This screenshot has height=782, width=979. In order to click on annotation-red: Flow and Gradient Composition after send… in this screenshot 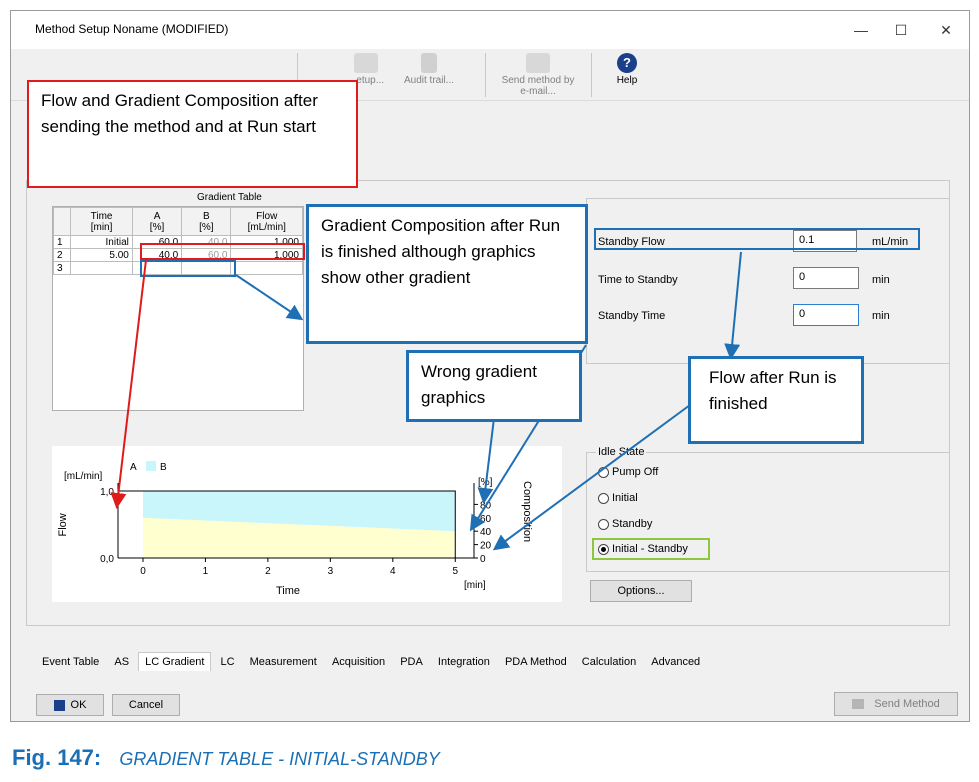, I will do `click(192, 134)`.